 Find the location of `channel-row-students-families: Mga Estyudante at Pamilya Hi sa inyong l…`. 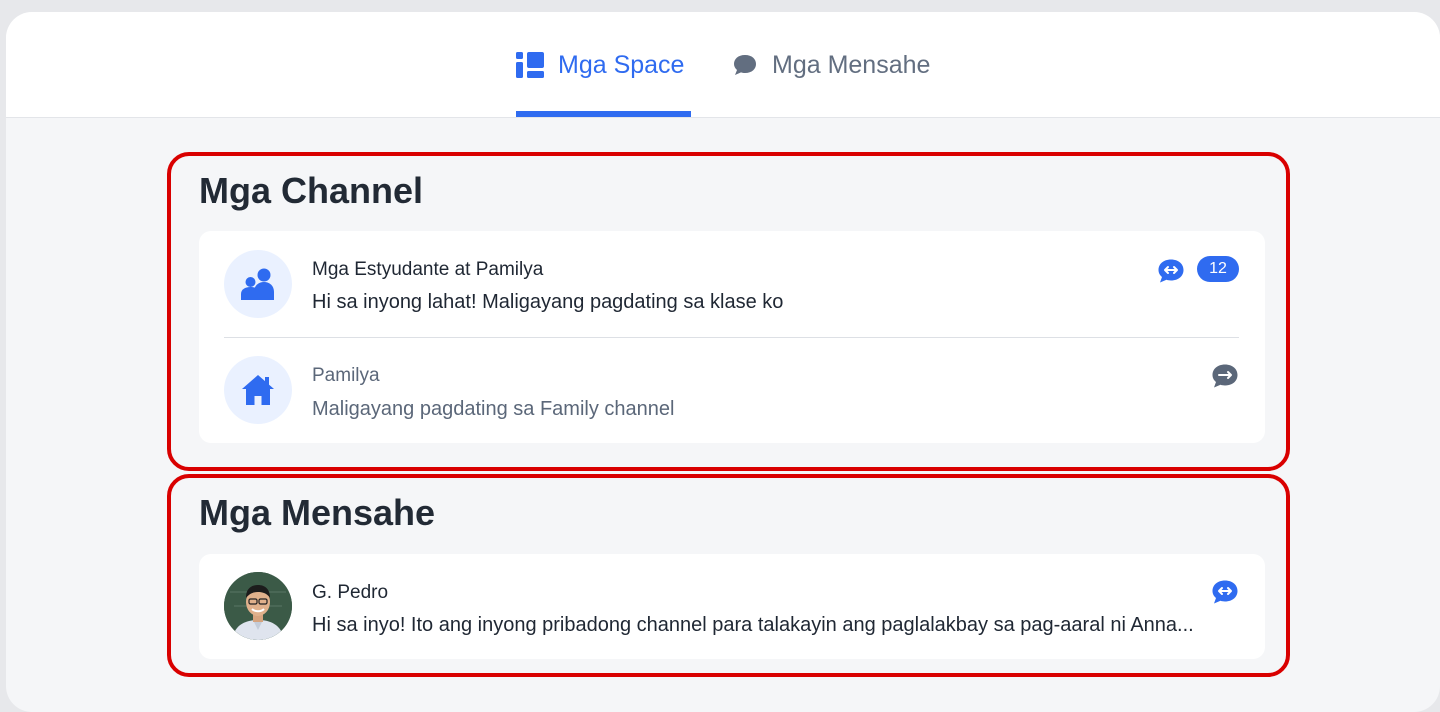

channel-row-students-families: Mga Estyudante at Pamilya Hi sa inyong l… is located at coordinates (732, 284).